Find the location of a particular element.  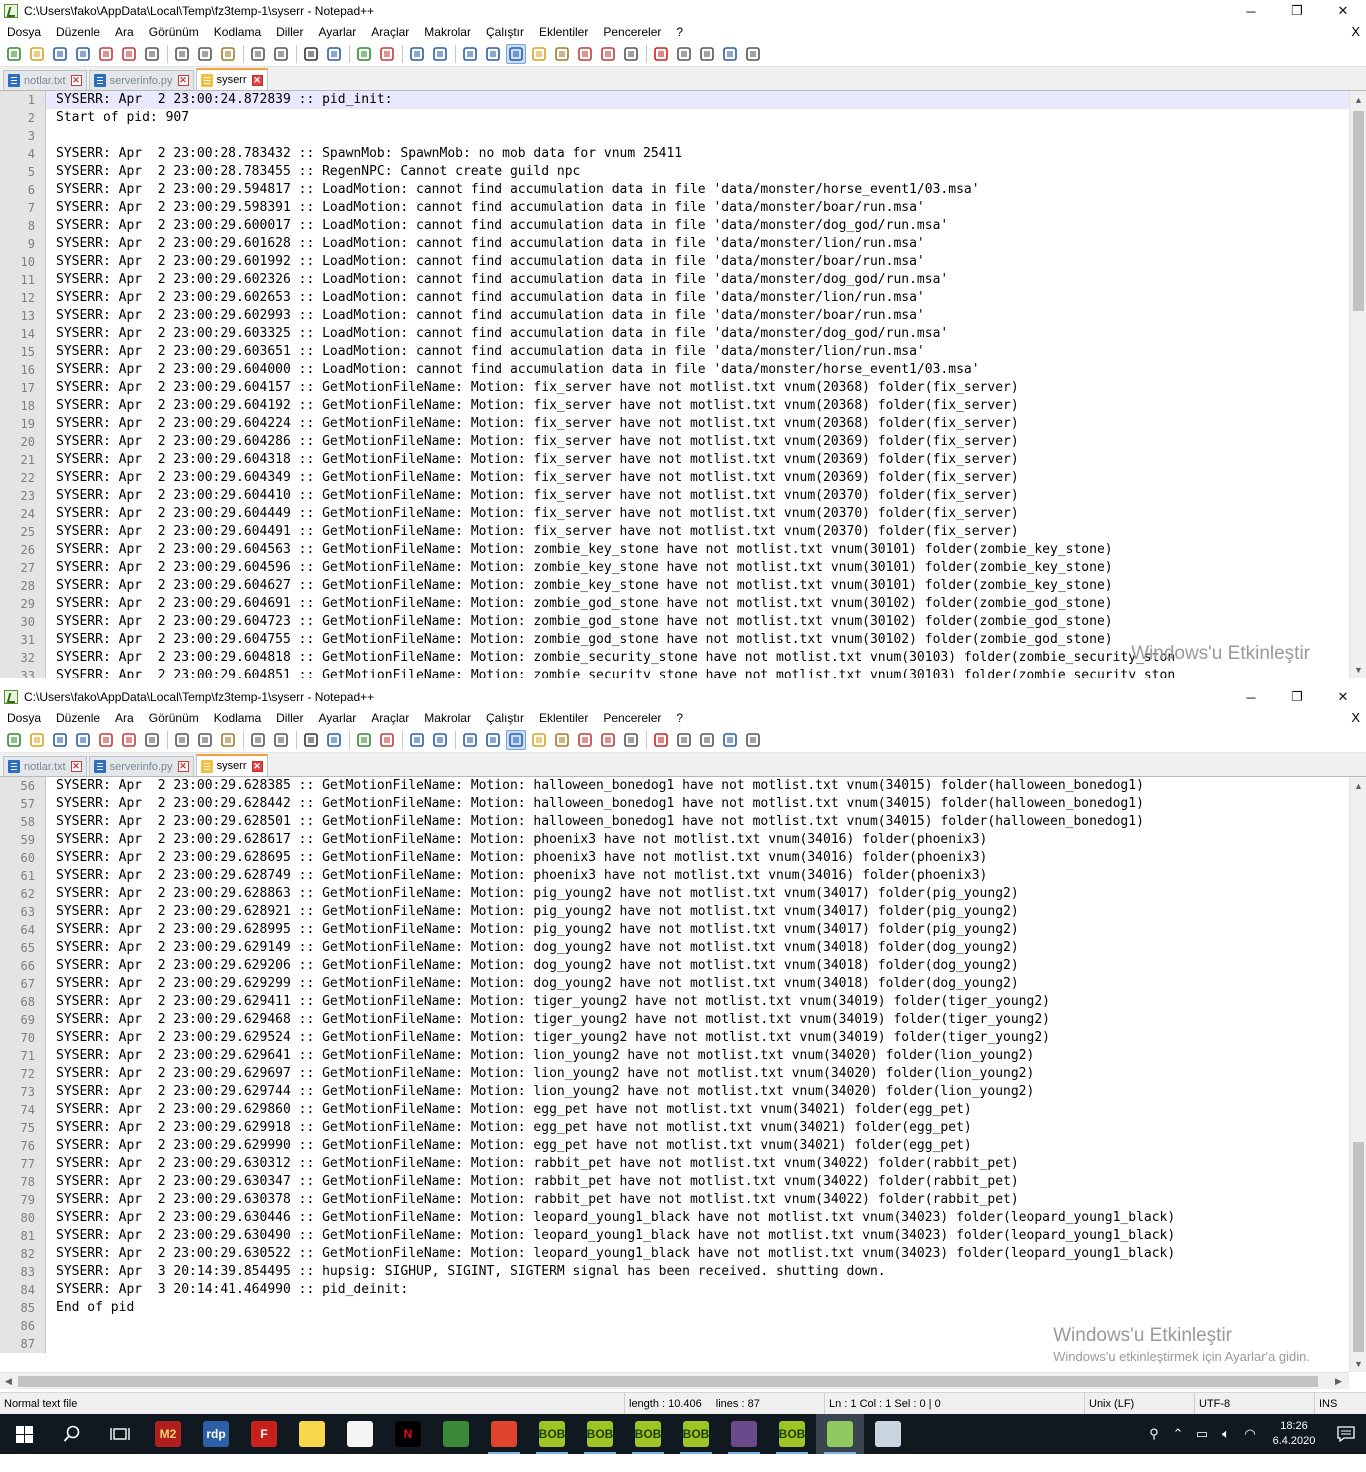

tab-syserr: syserr ✕ is located at coordinates (231, 765).